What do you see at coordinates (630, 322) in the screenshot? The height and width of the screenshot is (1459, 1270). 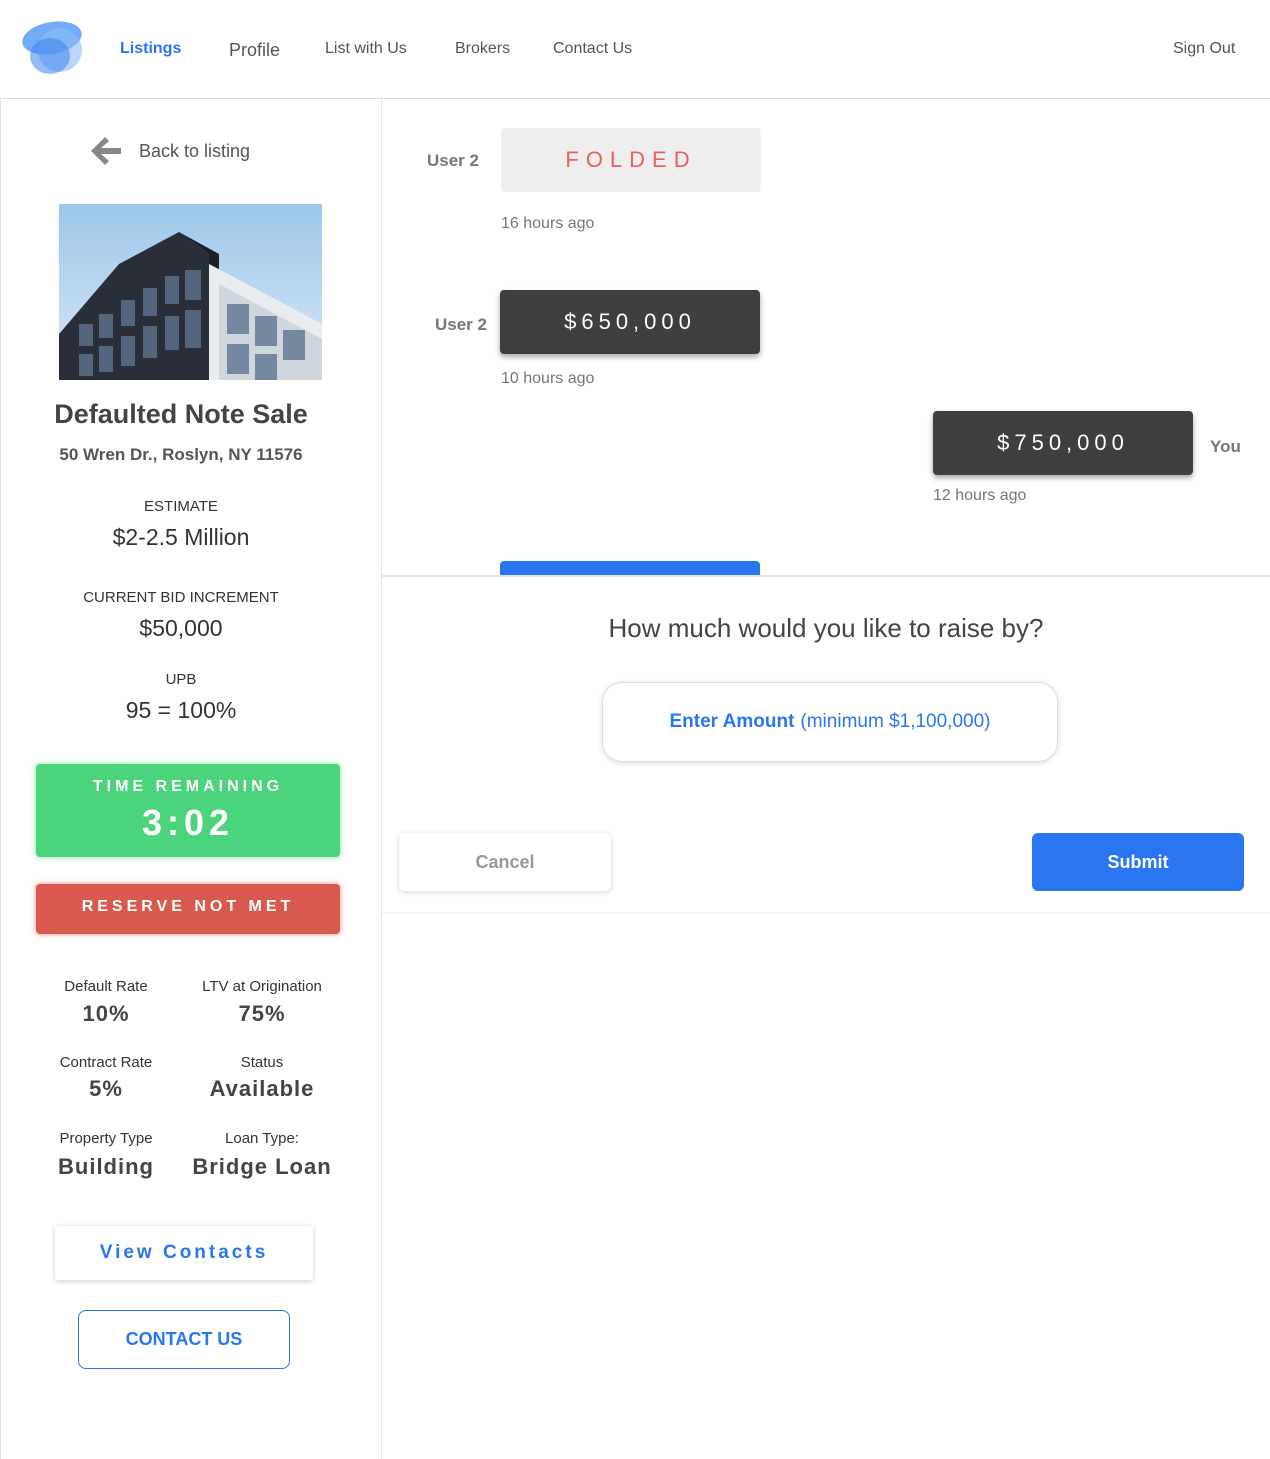 I see `bid-amount: $650,000` at bounding box center [630, 322].